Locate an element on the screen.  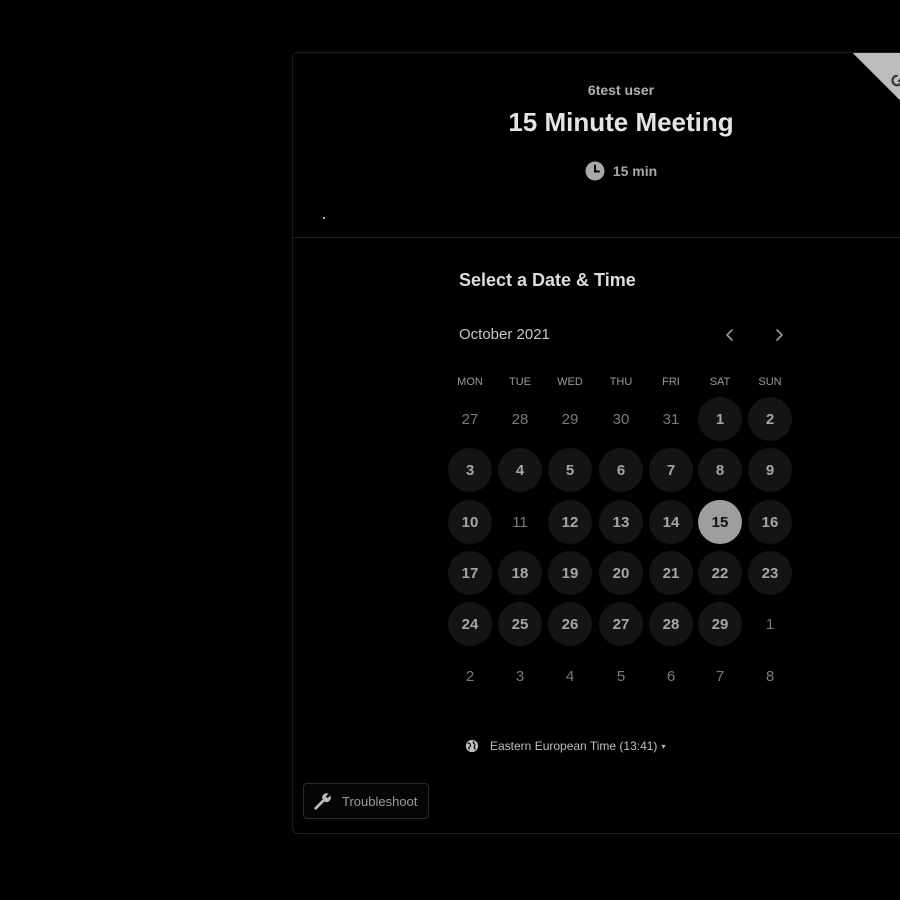
section-title: Select a Date & Time is located at coordinates (547, 280).